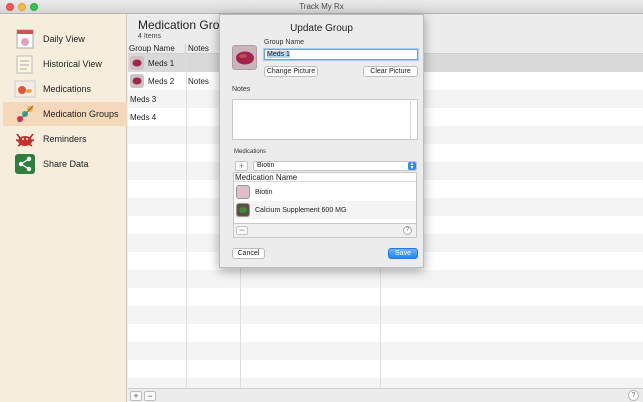 The height and width of the screenshot is (402, 643). Describe the element at coordinates (81, 114) in the screenshot. I see `sidebar-item-label: Medication Groups` at that location.